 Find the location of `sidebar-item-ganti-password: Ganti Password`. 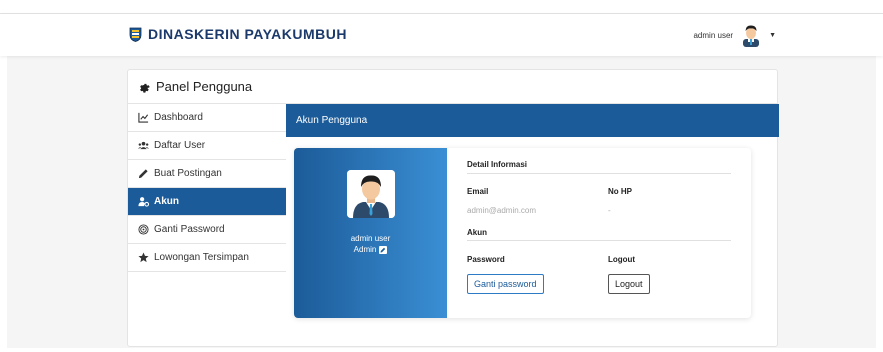

sidebar-item-ganti-password: Ganti Password is located at coordinates (207, 230).